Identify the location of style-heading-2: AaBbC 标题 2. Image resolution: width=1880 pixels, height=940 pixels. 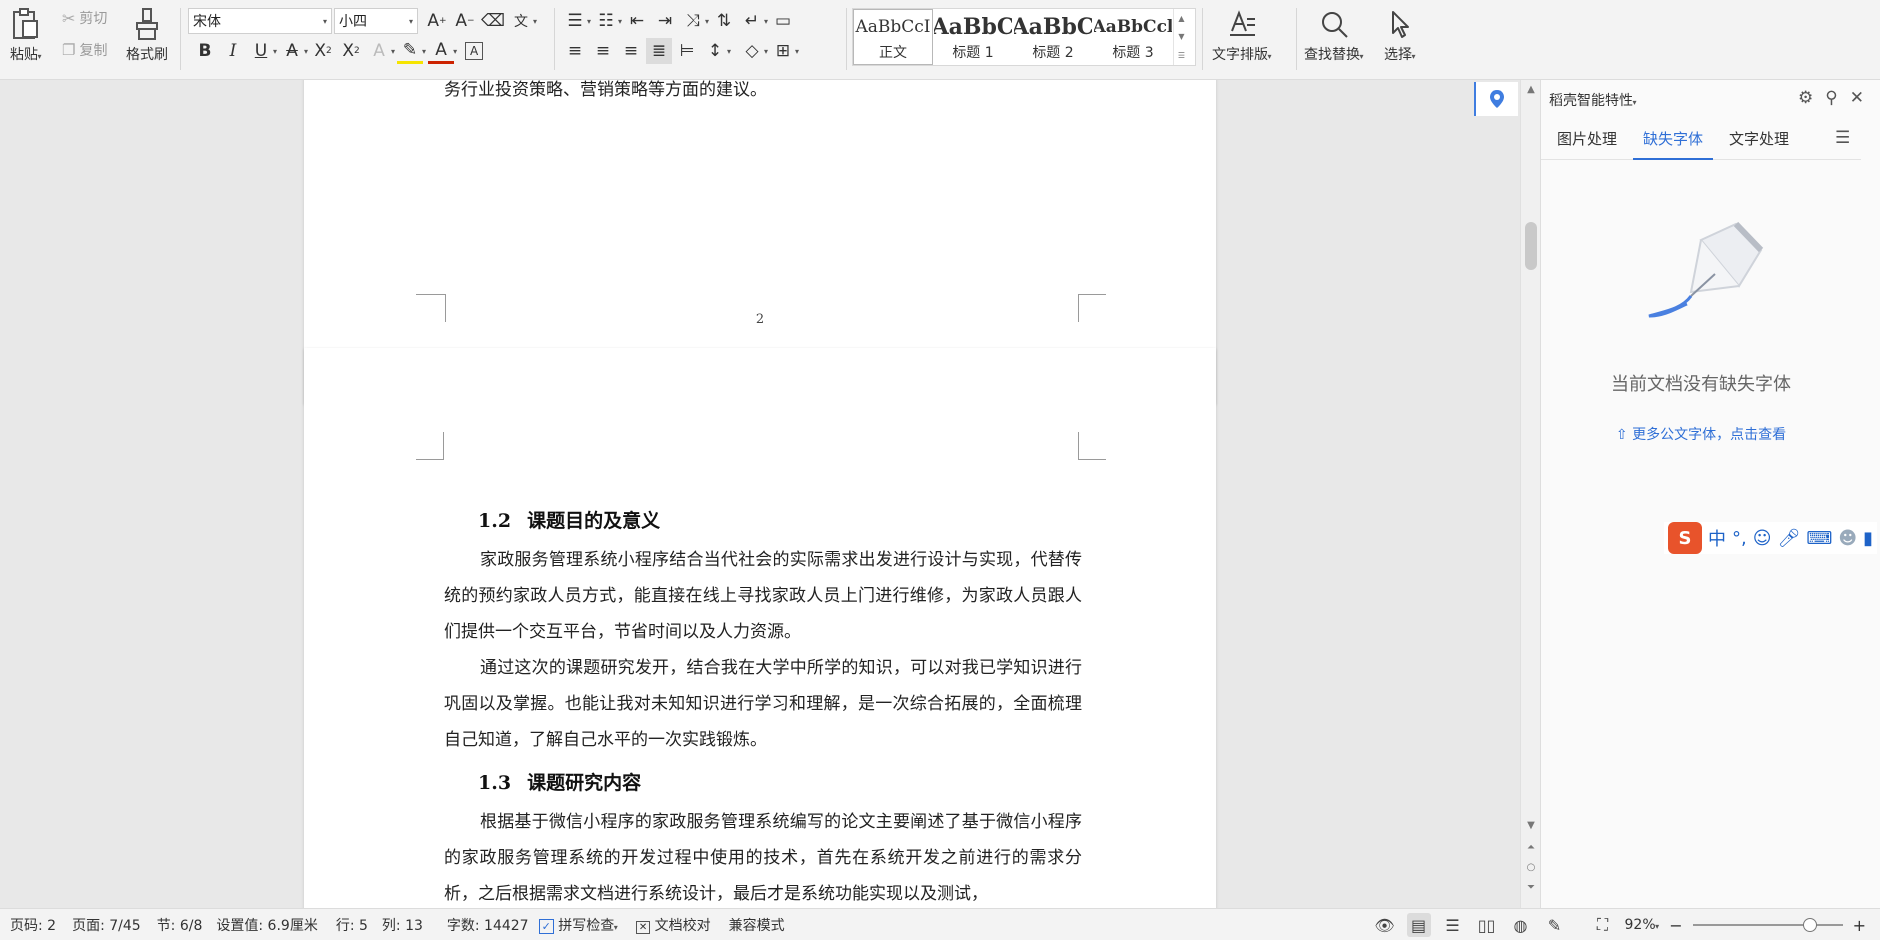
(1053, 37).